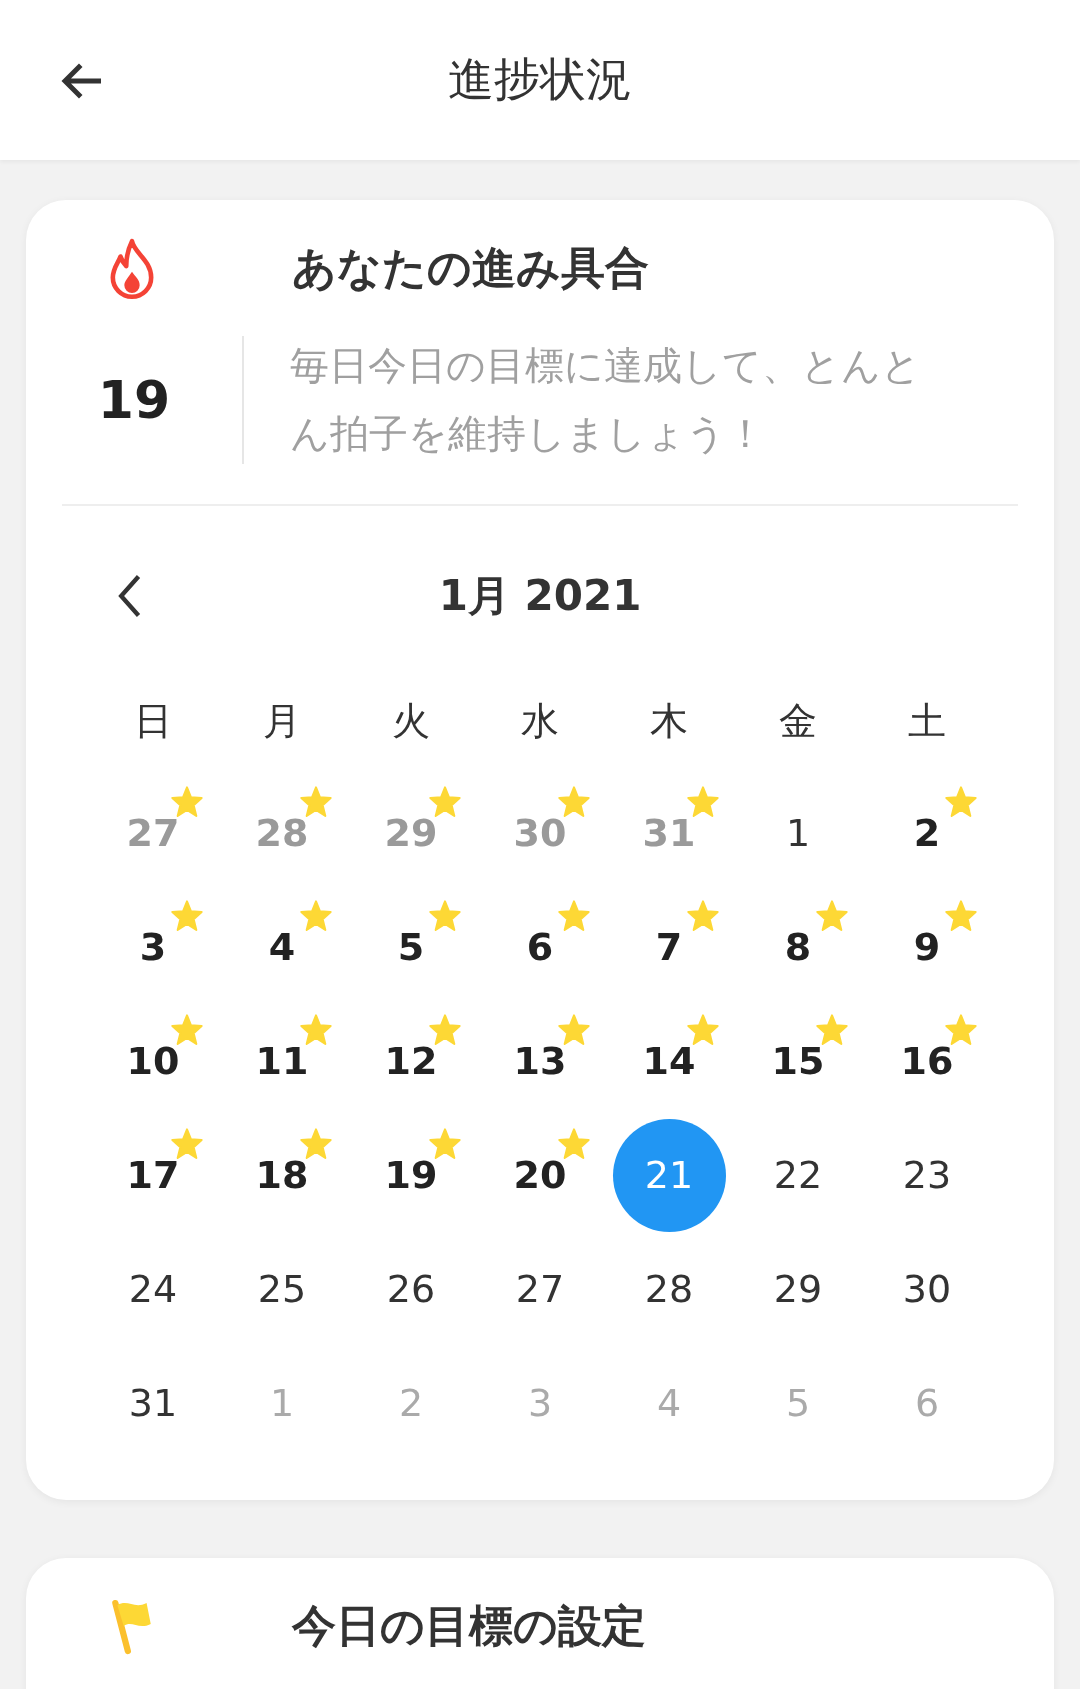 Image resolution: width=1080 pixels, height=1689 pixels. I want to click on calendar-day: 30, so click(927, 1289).